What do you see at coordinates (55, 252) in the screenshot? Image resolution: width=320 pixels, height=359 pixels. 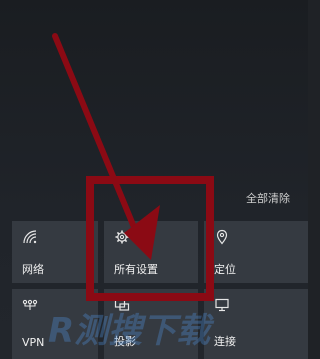 I see `quick-action-network: 网络` at bounding box center [55, 252].